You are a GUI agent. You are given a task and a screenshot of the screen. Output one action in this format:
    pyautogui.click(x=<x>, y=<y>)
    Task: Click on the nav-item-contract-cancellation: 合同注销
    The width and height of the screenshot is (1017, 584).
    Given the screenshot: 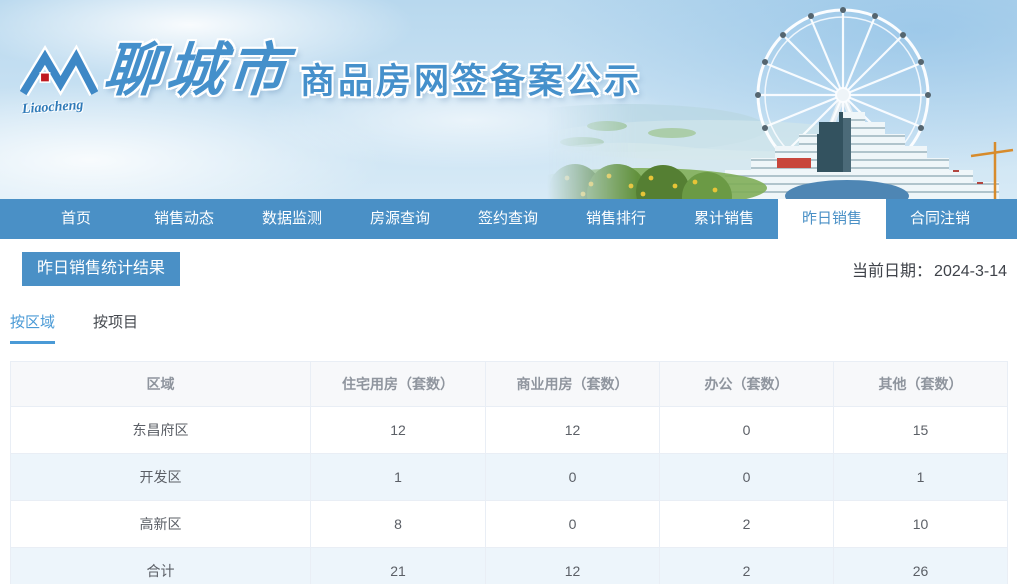 What is the action you would take?
    pyautogui.click(x=940, y=219)
    